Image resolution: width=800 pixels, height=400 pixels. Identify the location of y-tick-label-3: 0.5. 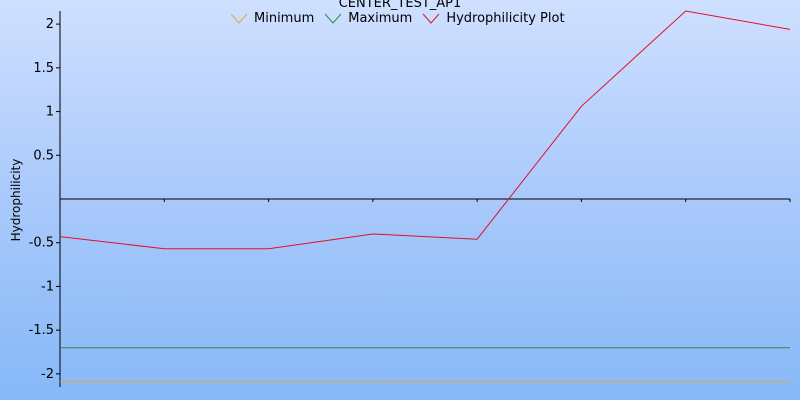
(43, 155).